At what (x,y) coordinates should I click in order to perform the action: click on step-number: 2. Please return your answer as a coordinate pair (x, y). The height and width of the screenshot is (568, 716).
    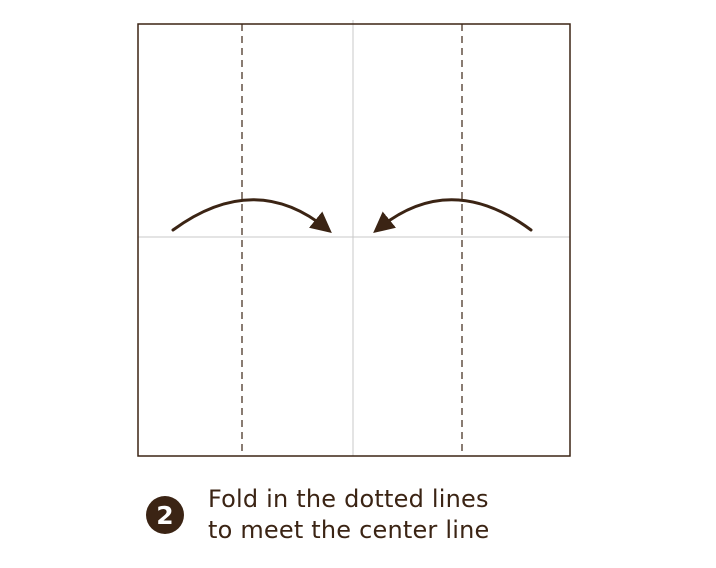
    Looking at the image, I should click on (165, 515).